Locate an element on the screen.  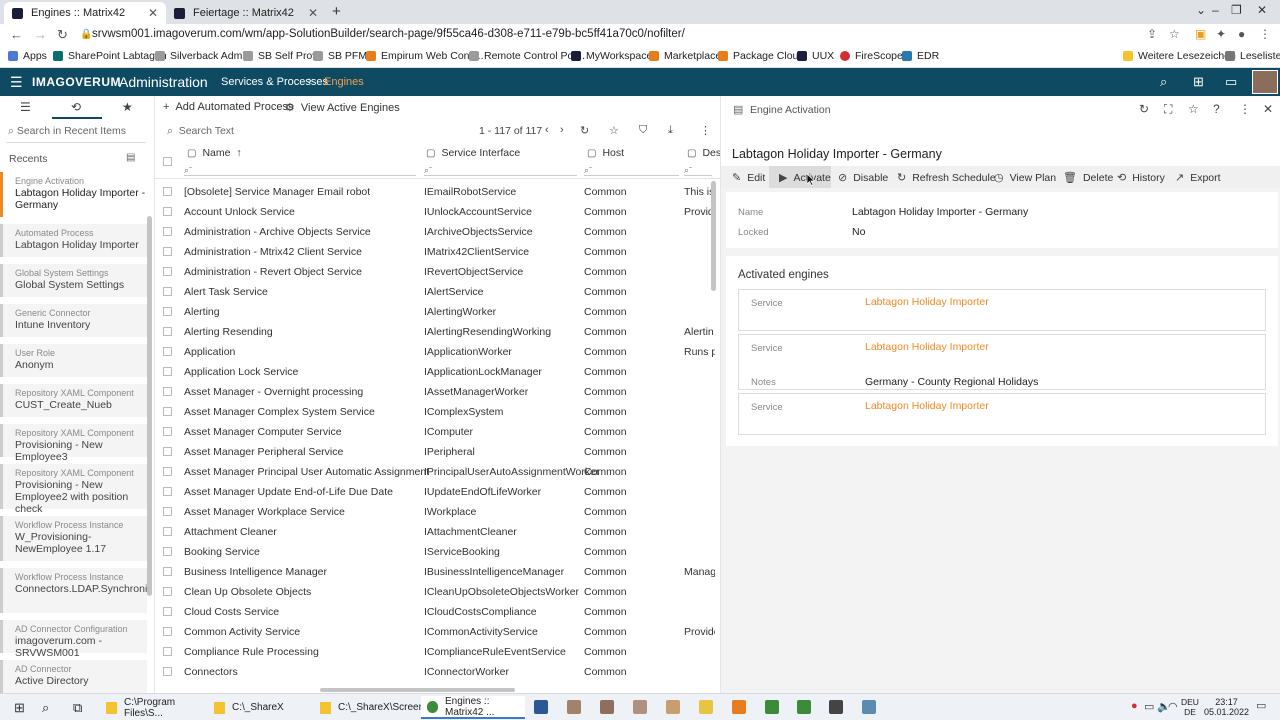
avatar is located at coordinates (1265, 82).